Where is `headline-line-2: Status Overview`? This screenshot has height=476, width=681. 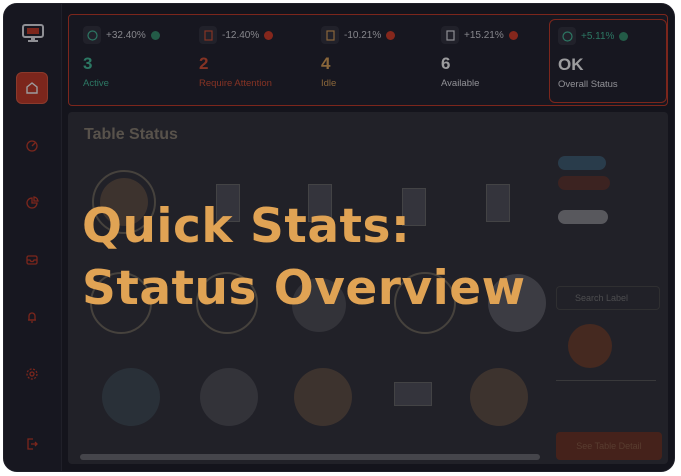
headline-line-2: Status Overview is located at coordinates (304, 288).